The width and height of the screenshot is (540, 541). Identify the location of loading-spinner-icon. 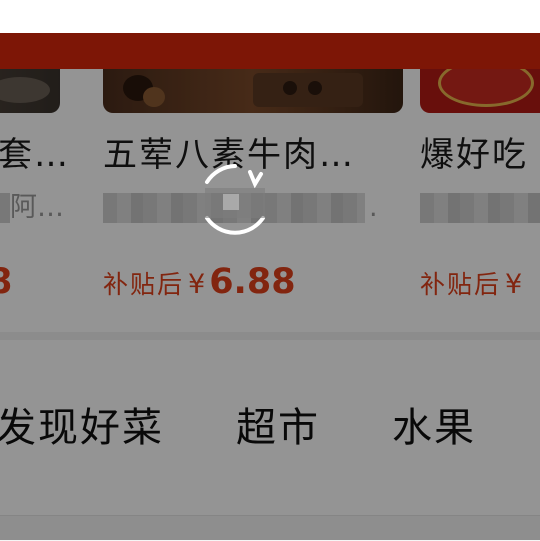
(235, 199).